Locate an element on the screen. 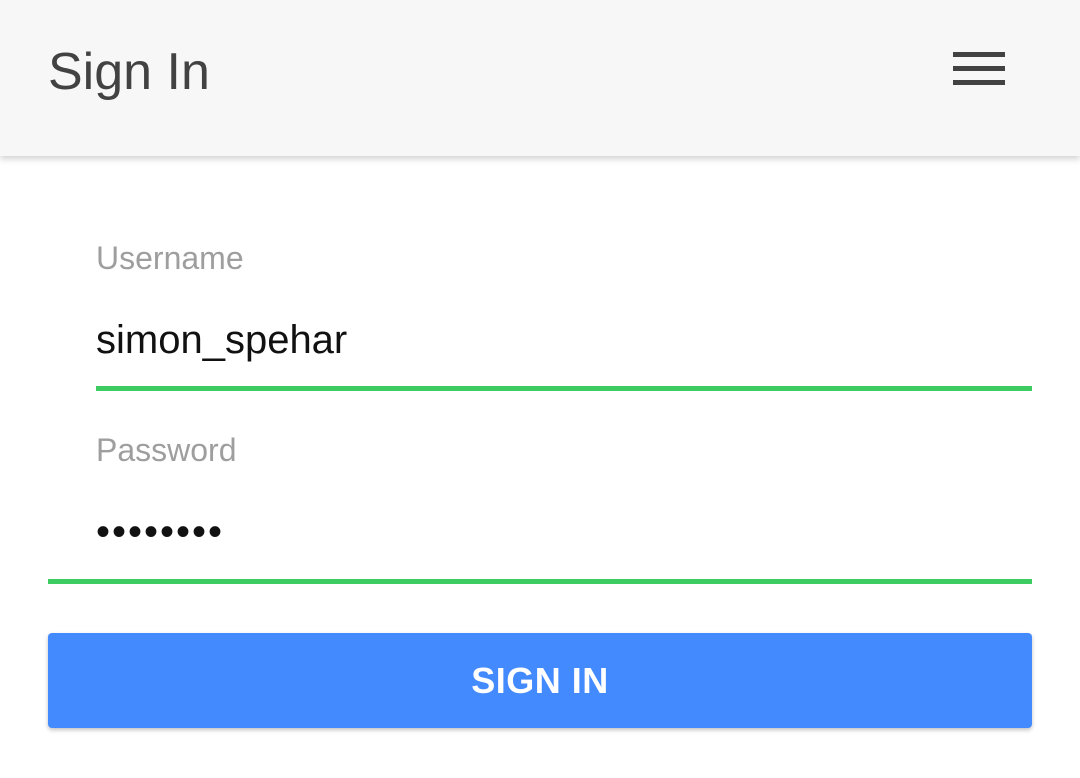  sign-in-button: SIGN IN is located at coordinates (540, 680).